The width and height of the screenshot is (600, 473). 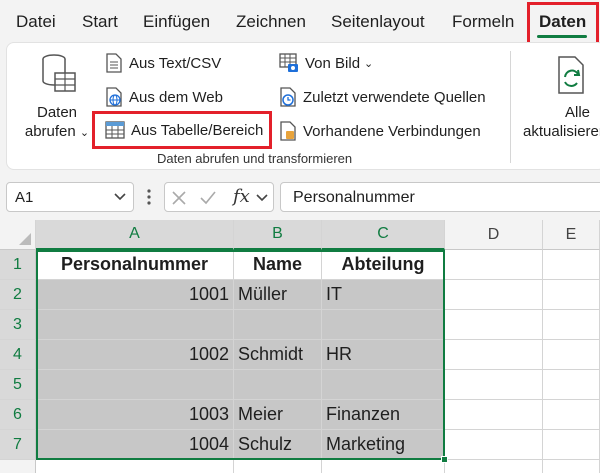 I want to click on get-data-button: Daten abrufen ⌄, so click(x=57, y=98).